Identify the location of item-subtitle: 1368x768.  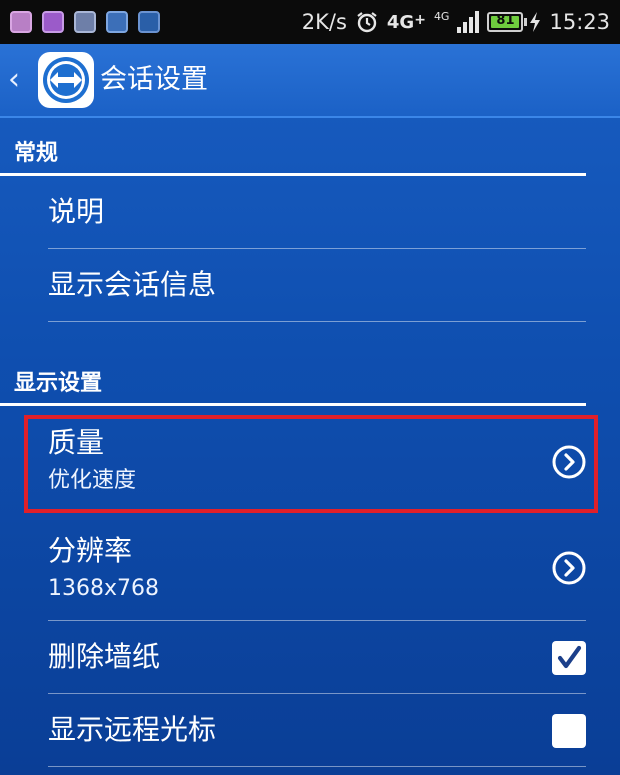
(103, 588).